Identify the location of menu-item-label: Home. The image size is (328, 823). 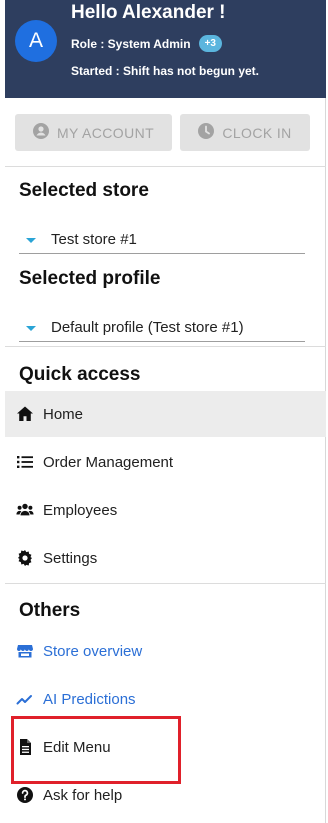
(63, 414).